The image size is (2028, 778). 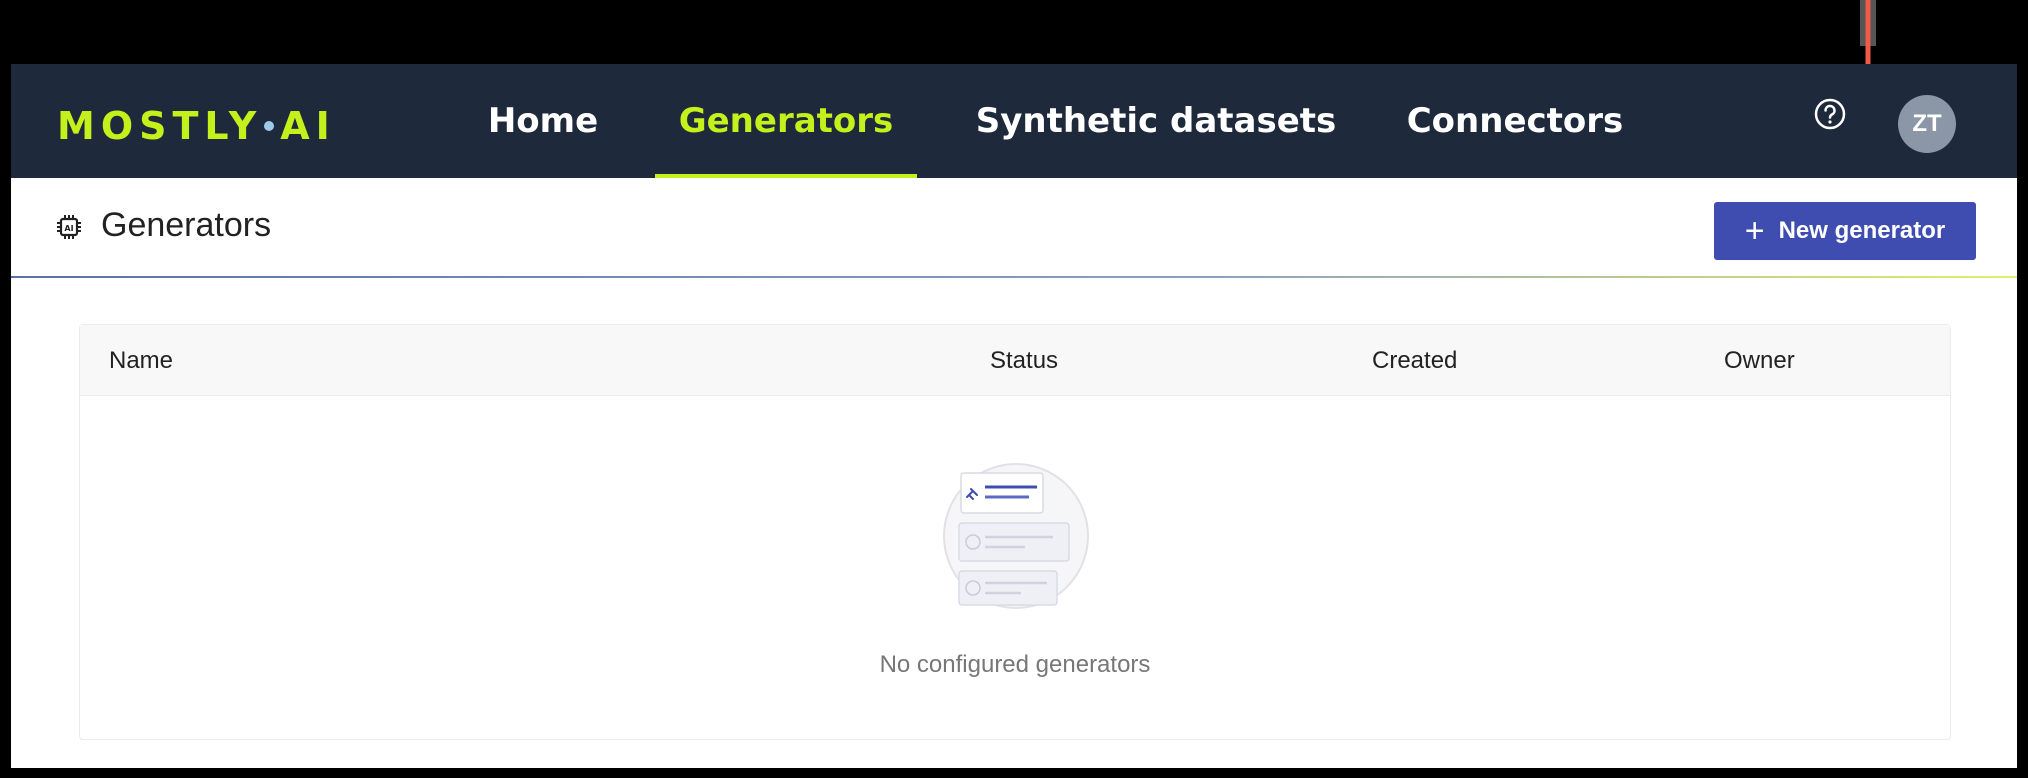 What do you see at coordinates (1862, 230) in the screenshot?
I see `new-generator-label: New generator` at bounding box center [1862, 230].